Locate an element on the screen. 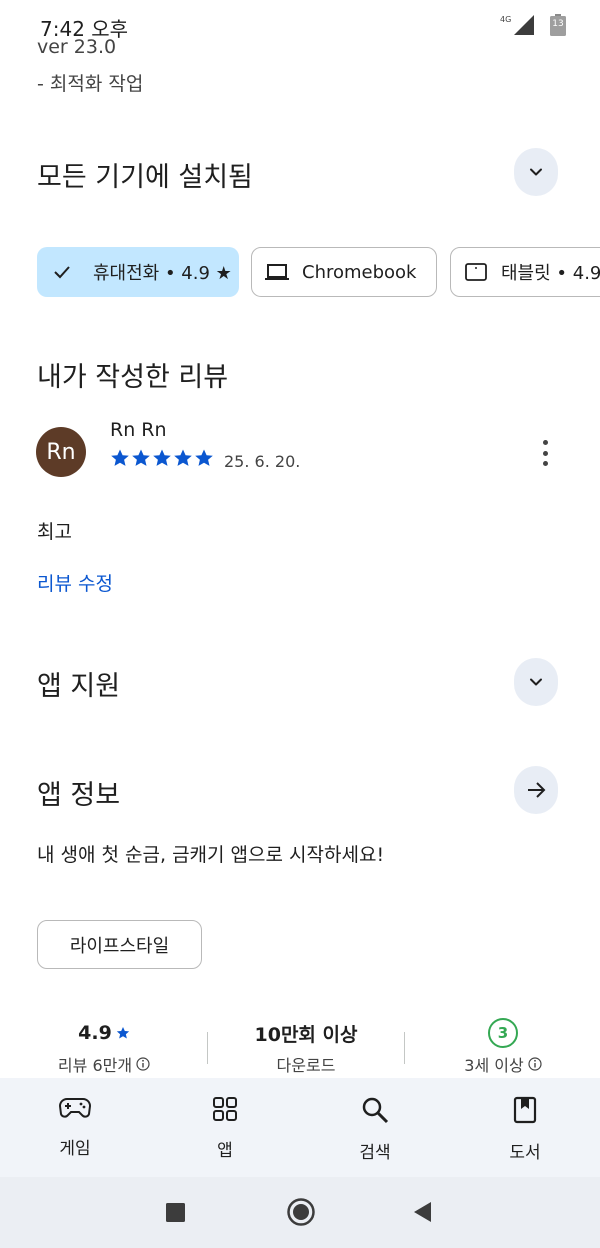 This screenshot has width=600, height=1248. rating-count-label: 리뷰 6만개 is located at coordinates (95, 1065).